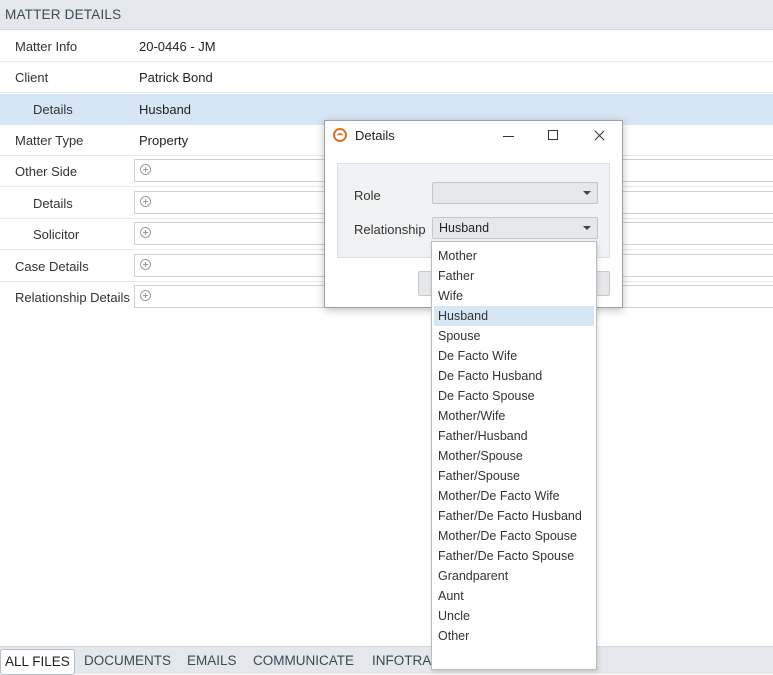  What do you see at coordinates (56, 234) in the screenshot?
I see `row-label: Solicitor` at bounding box center [56, 234].